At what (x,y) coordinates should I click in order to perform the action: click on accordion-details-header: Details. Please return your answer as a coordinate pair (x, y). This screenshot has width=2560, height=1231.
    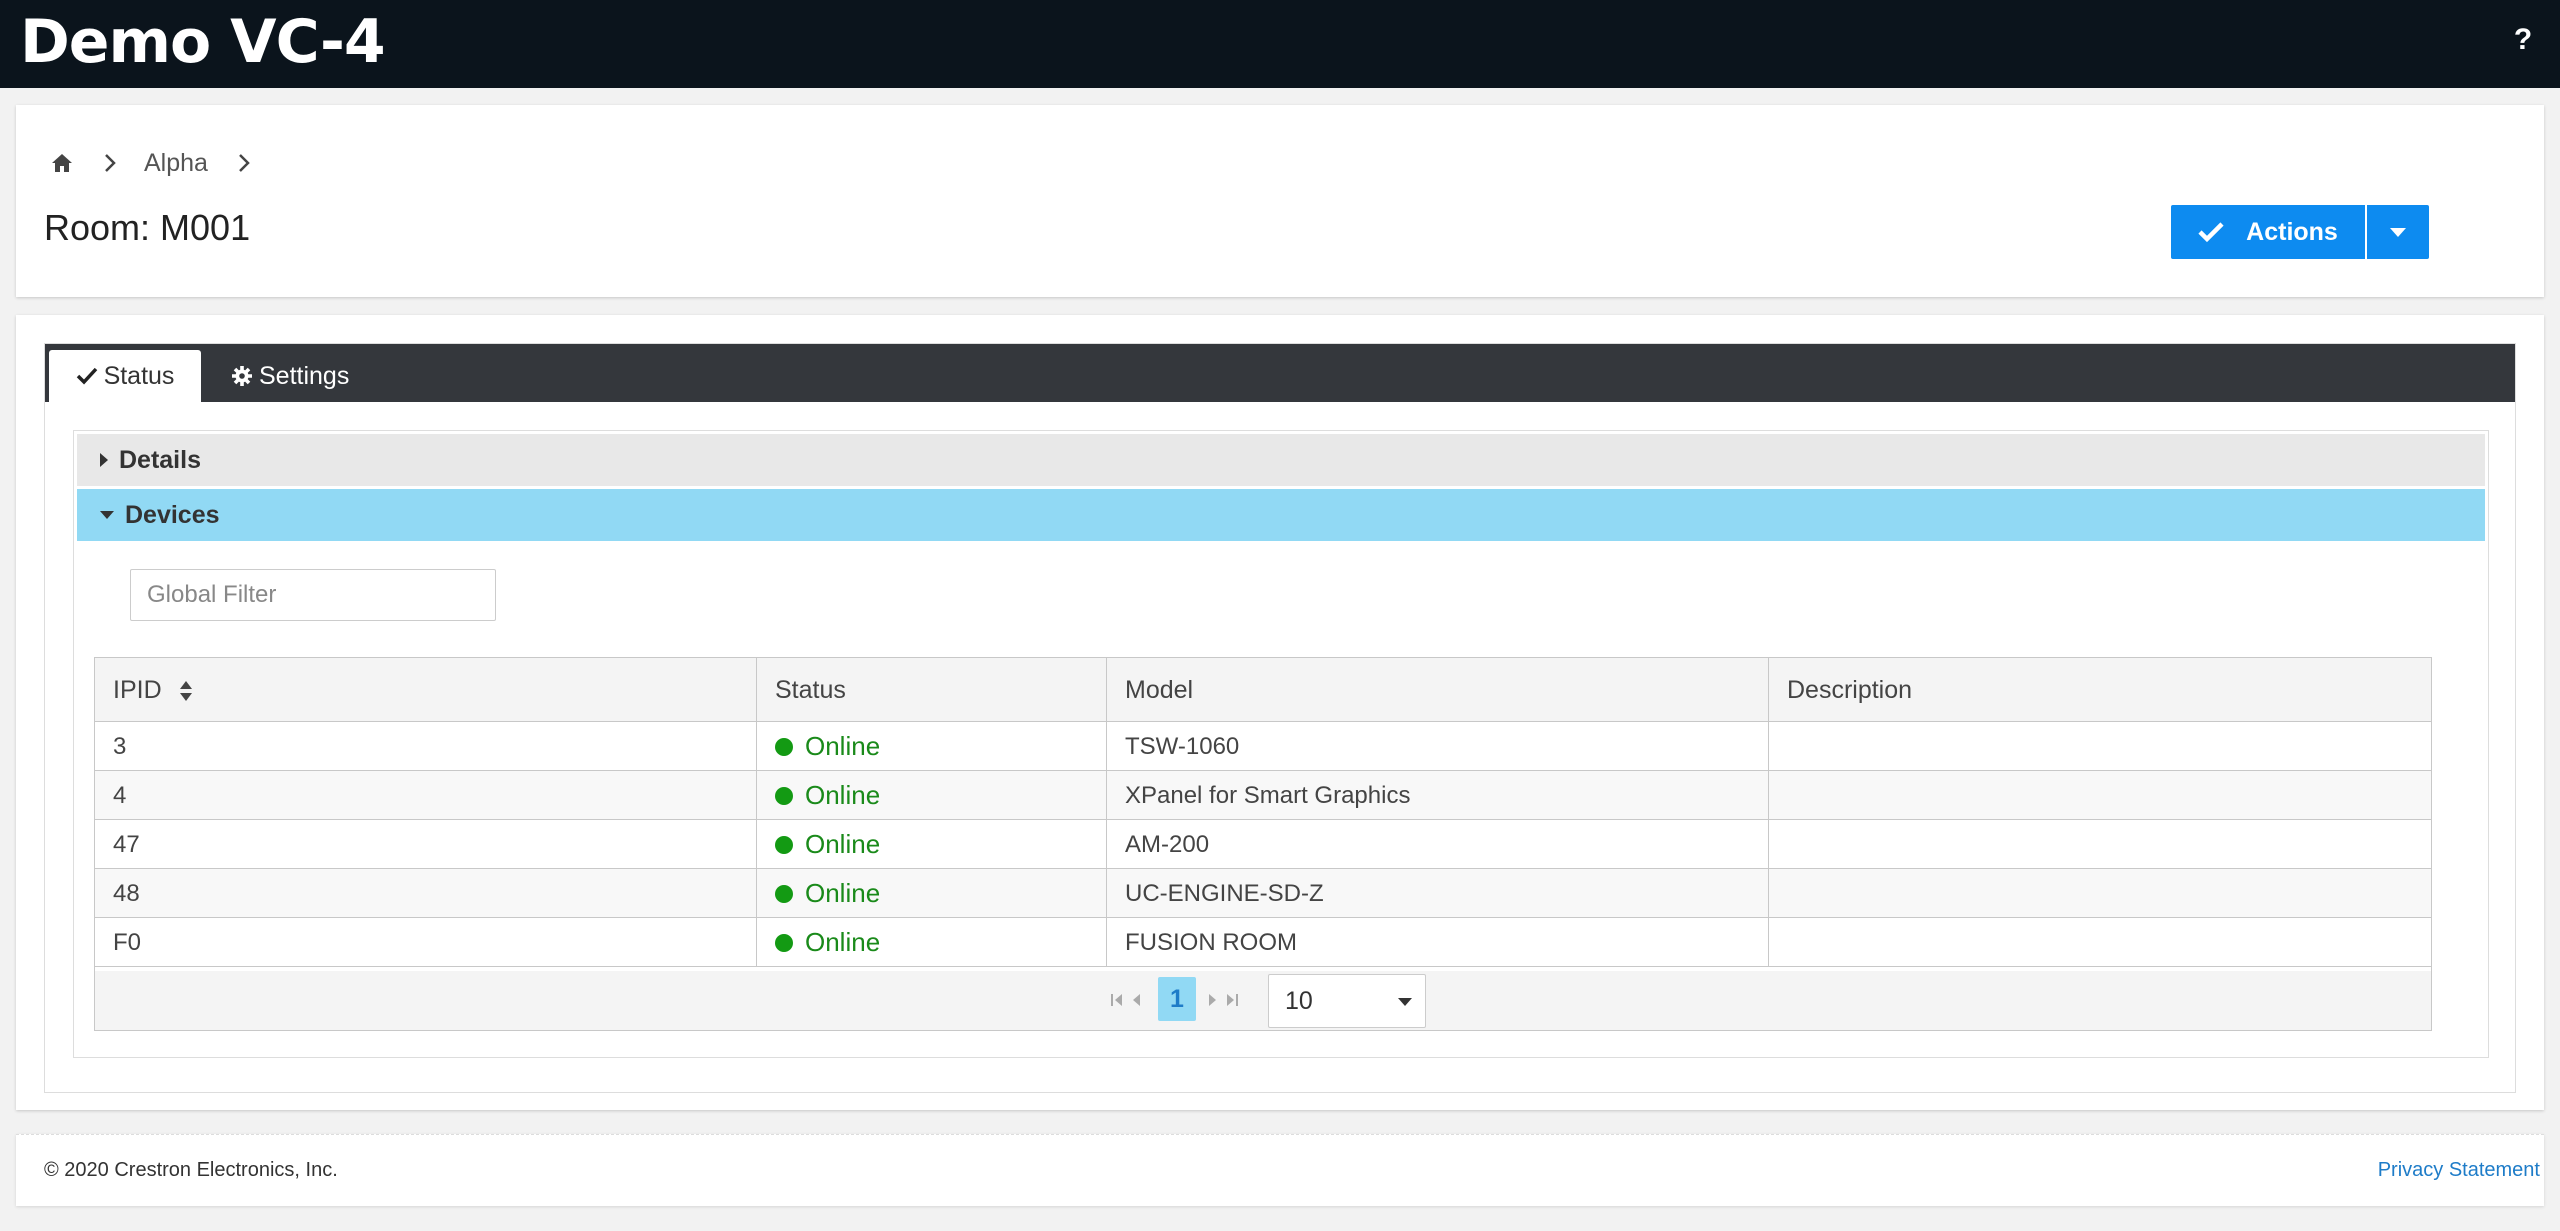
    Looking at the image, I should click on (1281, 460).